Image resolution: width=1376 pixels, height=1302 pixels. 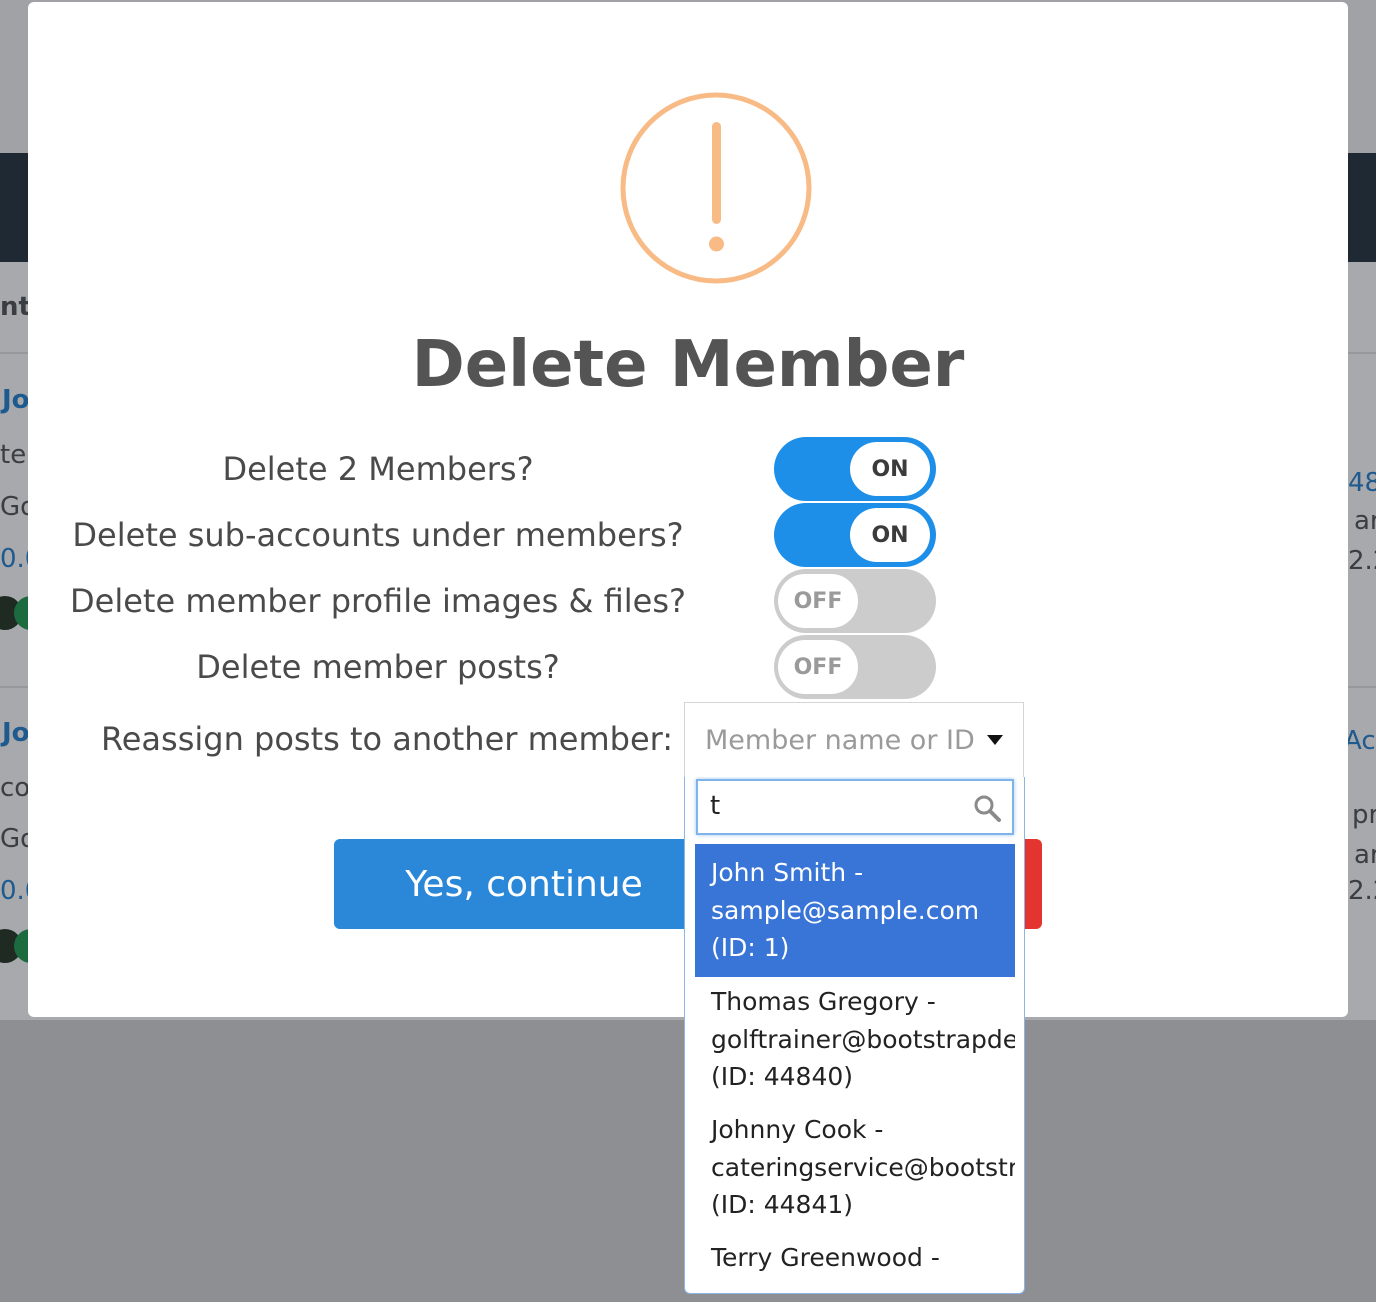 What do you see at coordinates (863, 1039) in the screenshot?
I see `option-email: golftrainer@bootstrapde` at bounding box center [863, 1039].